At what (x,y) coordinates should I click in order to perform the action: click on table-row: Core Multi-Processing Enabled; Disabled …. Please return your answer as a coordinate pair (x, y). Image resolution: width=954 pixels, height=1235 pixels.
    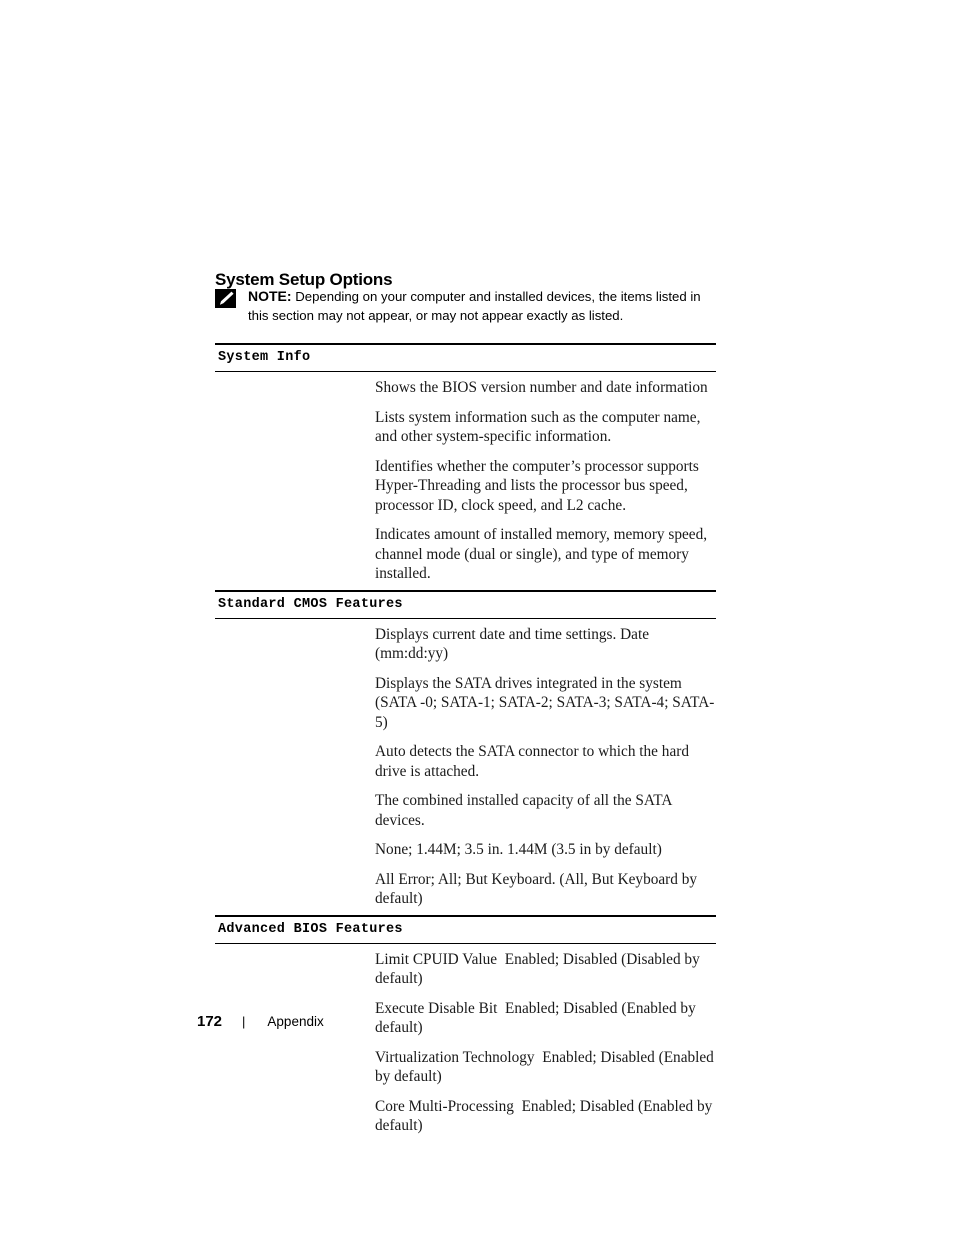
    Looking at the image, I should click on (465, 1119).